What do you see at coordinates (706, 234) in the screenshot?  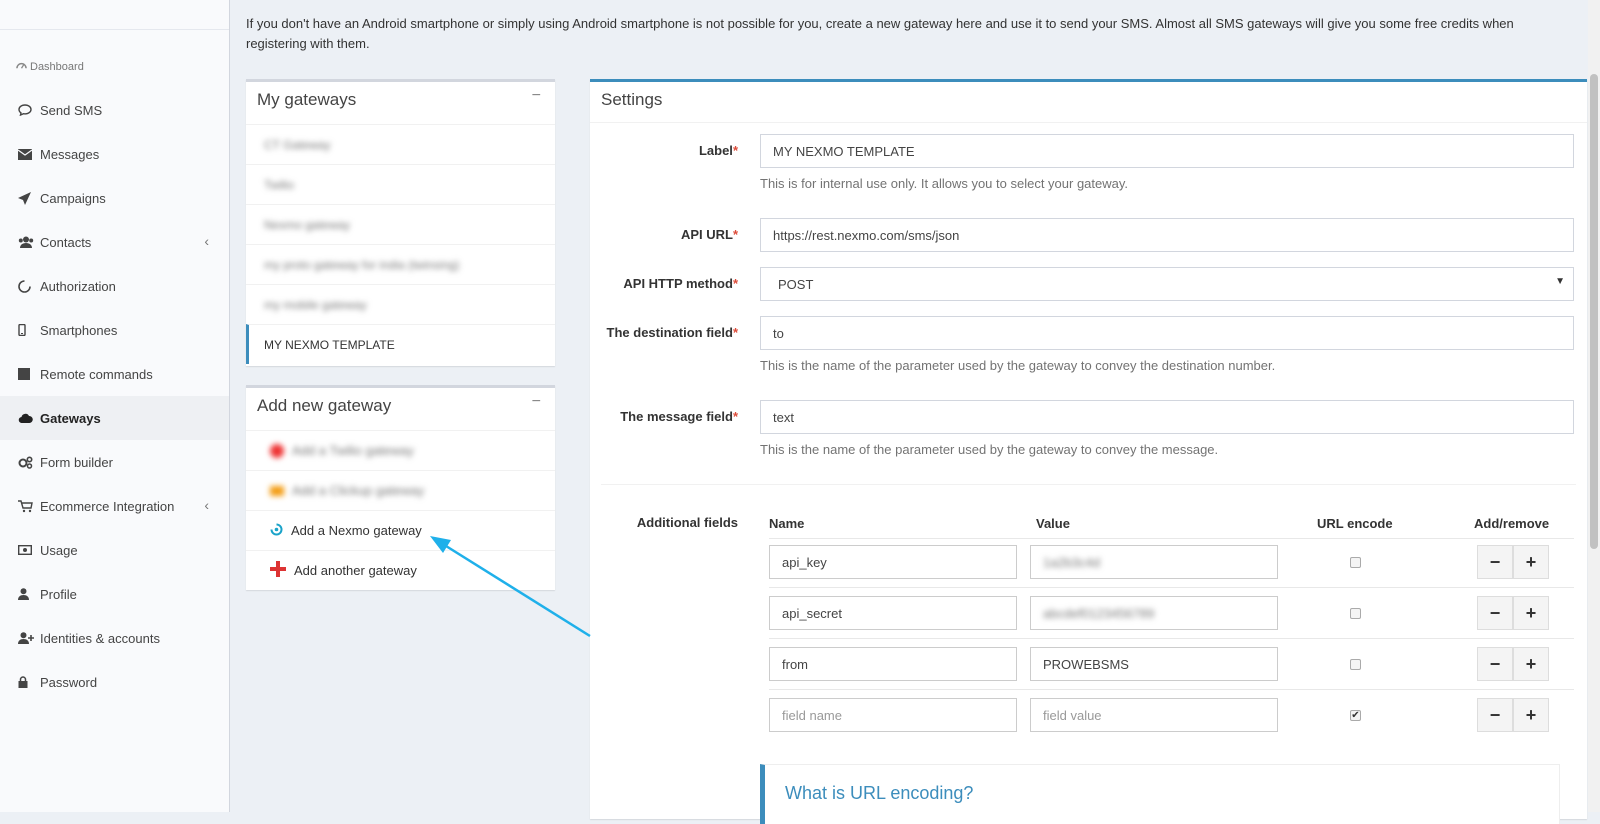 I see `field-name: API URL` at bounding box center [706, 234].